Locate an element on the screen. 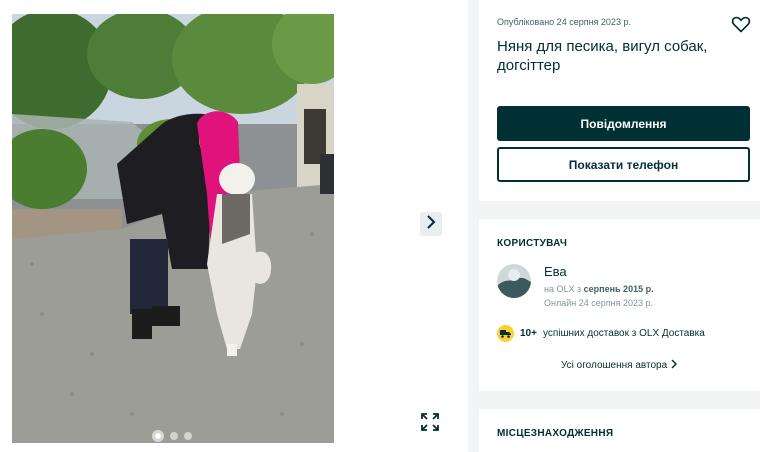 This screenshot has height=452, width=760. slide-dot-active is located at coordinates (158, 436).